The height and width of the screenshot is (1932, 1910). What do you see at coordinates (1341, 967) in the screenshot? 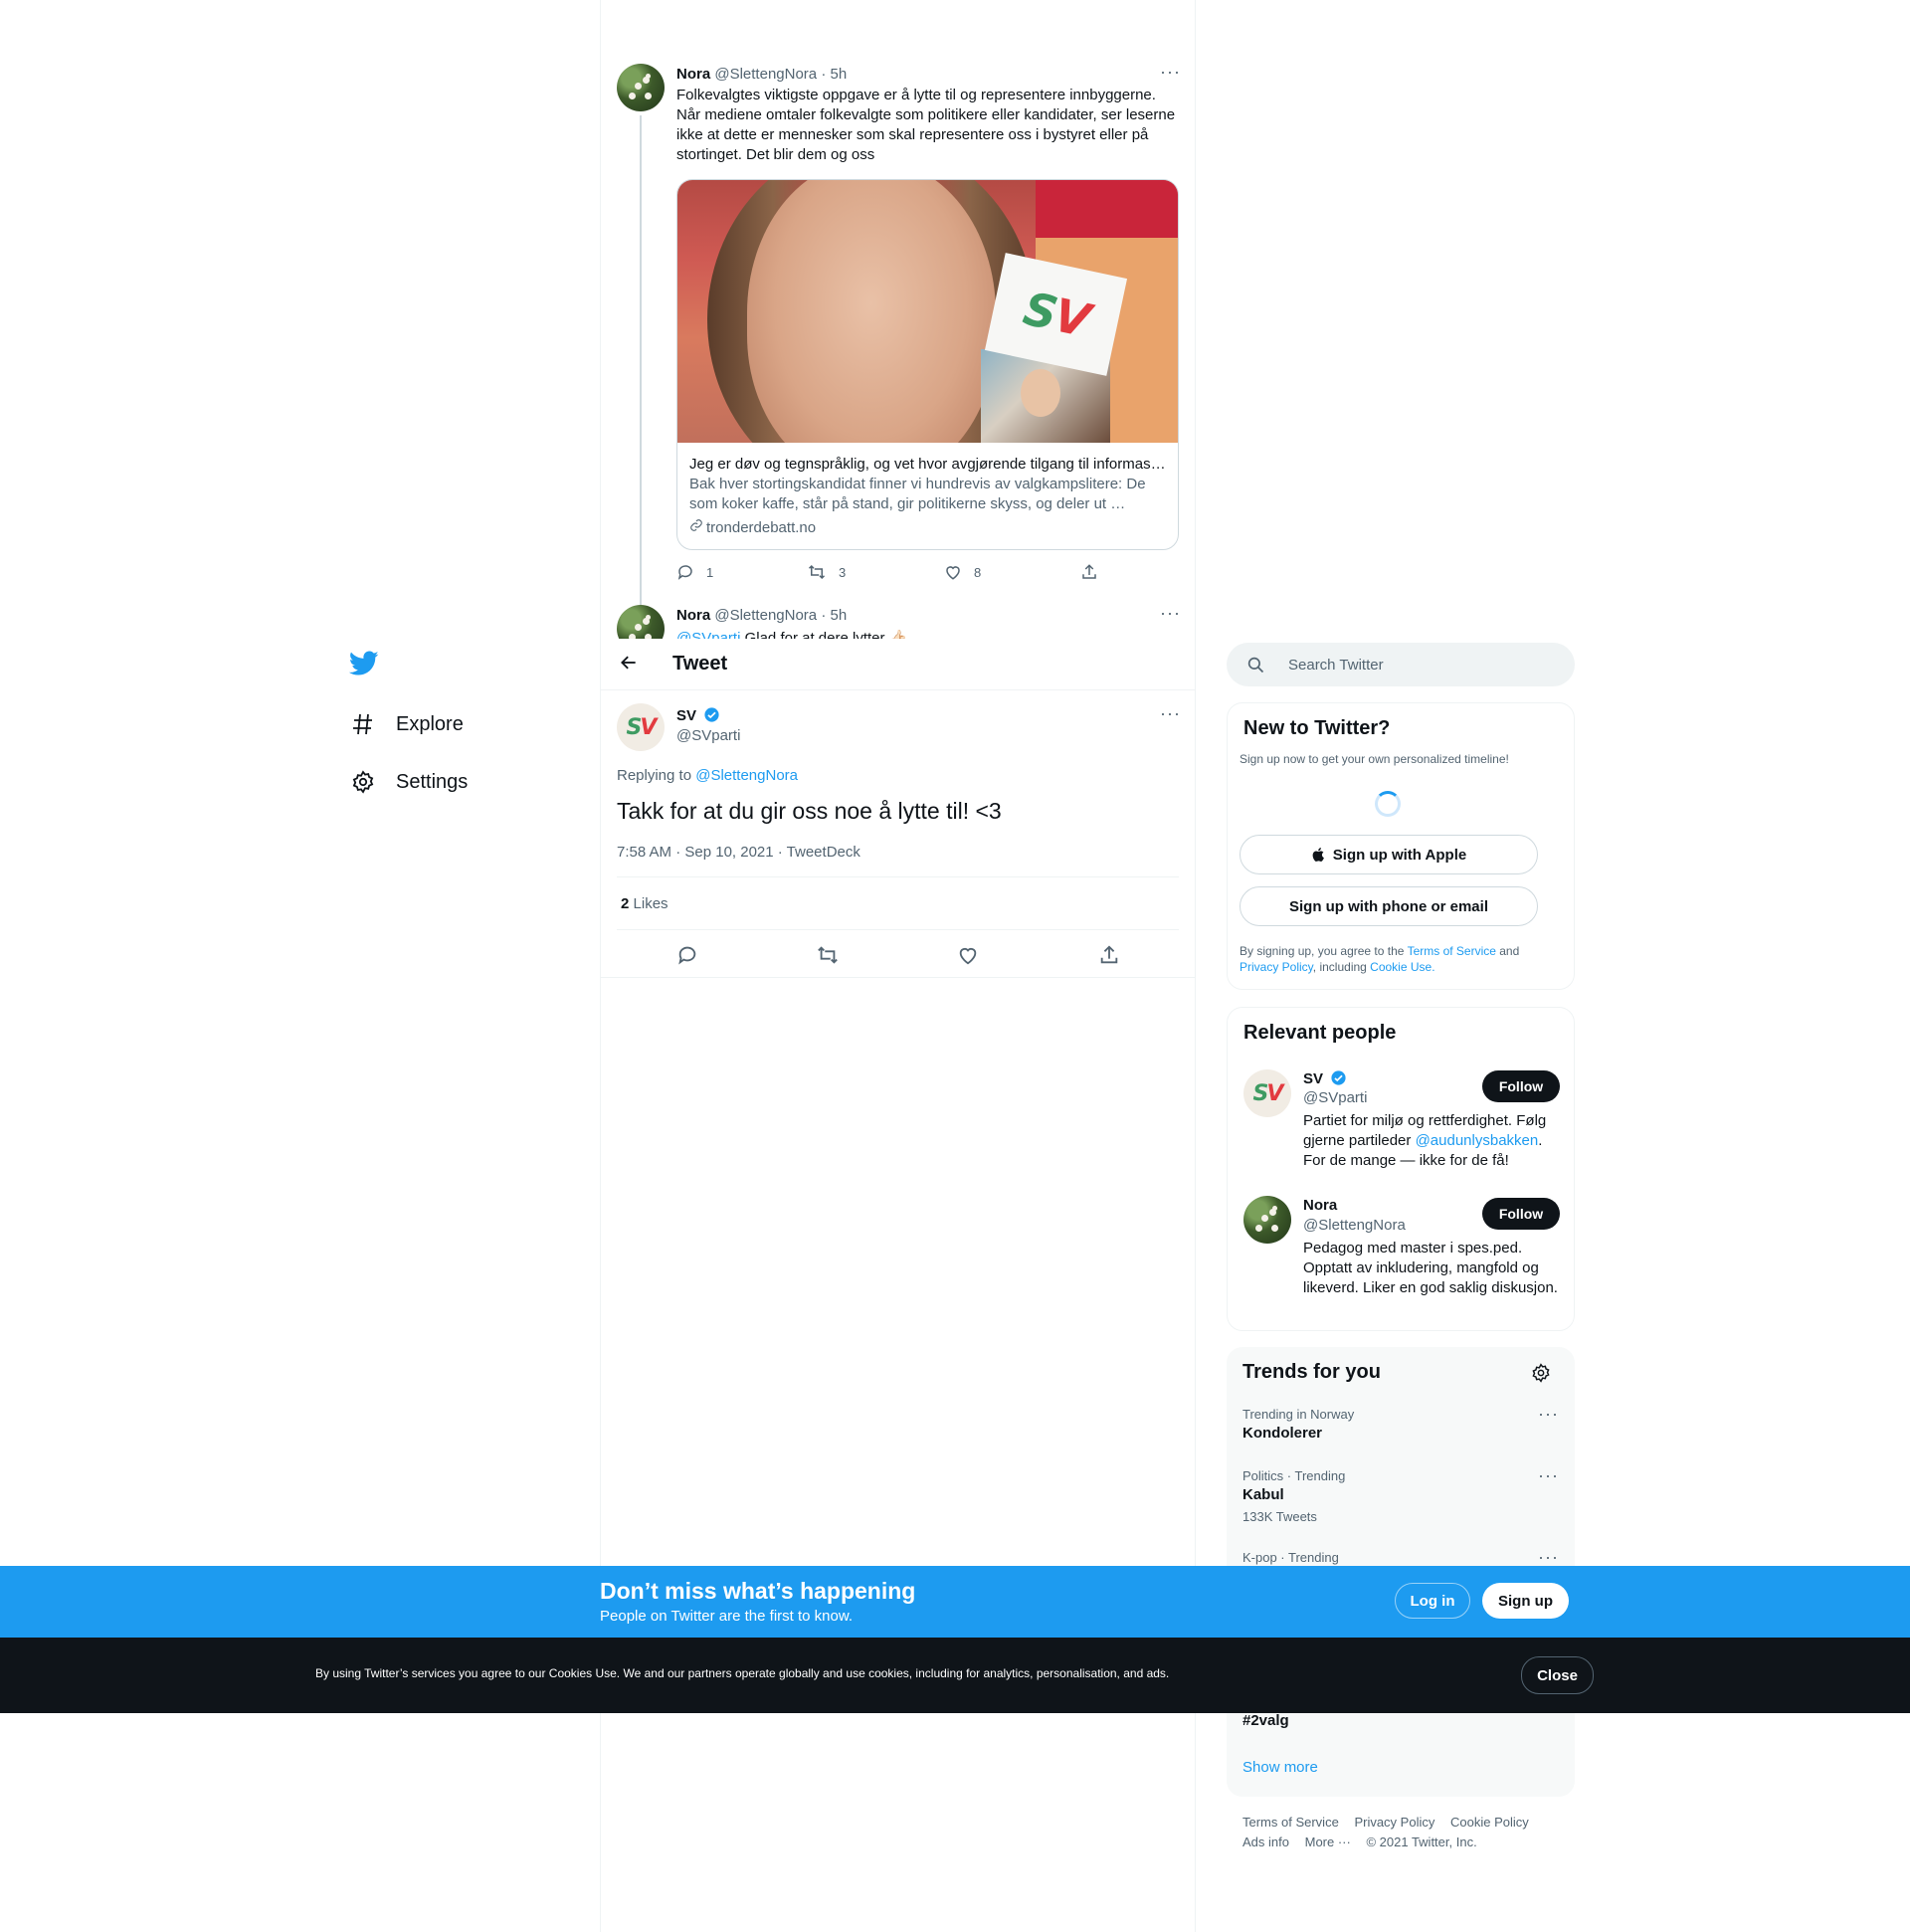
I see `legal-part: , including` at bounding box center [1341, 967].